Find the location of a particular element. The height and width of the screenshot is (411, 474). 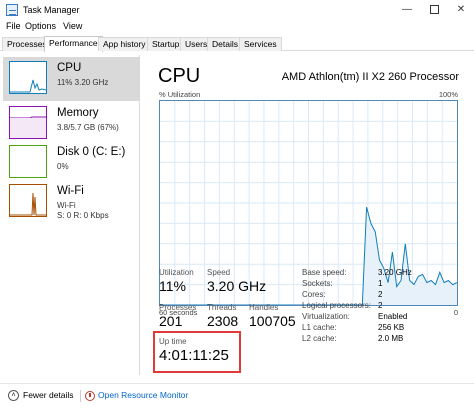

spec-value: Enabled is located at coordinates (393, 316).